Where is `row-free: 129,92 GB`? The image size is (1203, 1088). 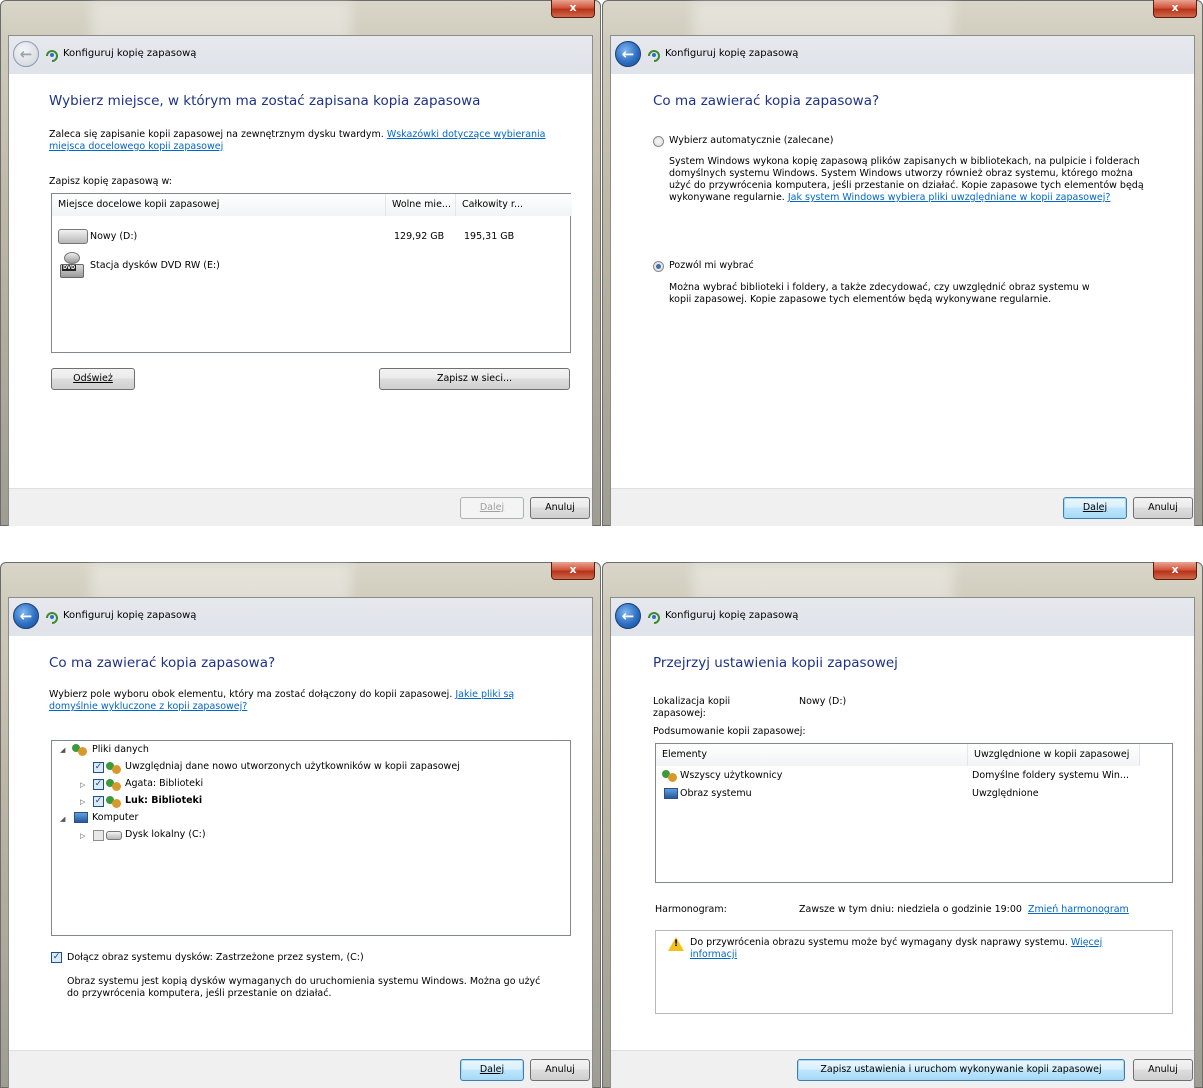 row-free: 129,92 GB is located at coordinates (419, 236).